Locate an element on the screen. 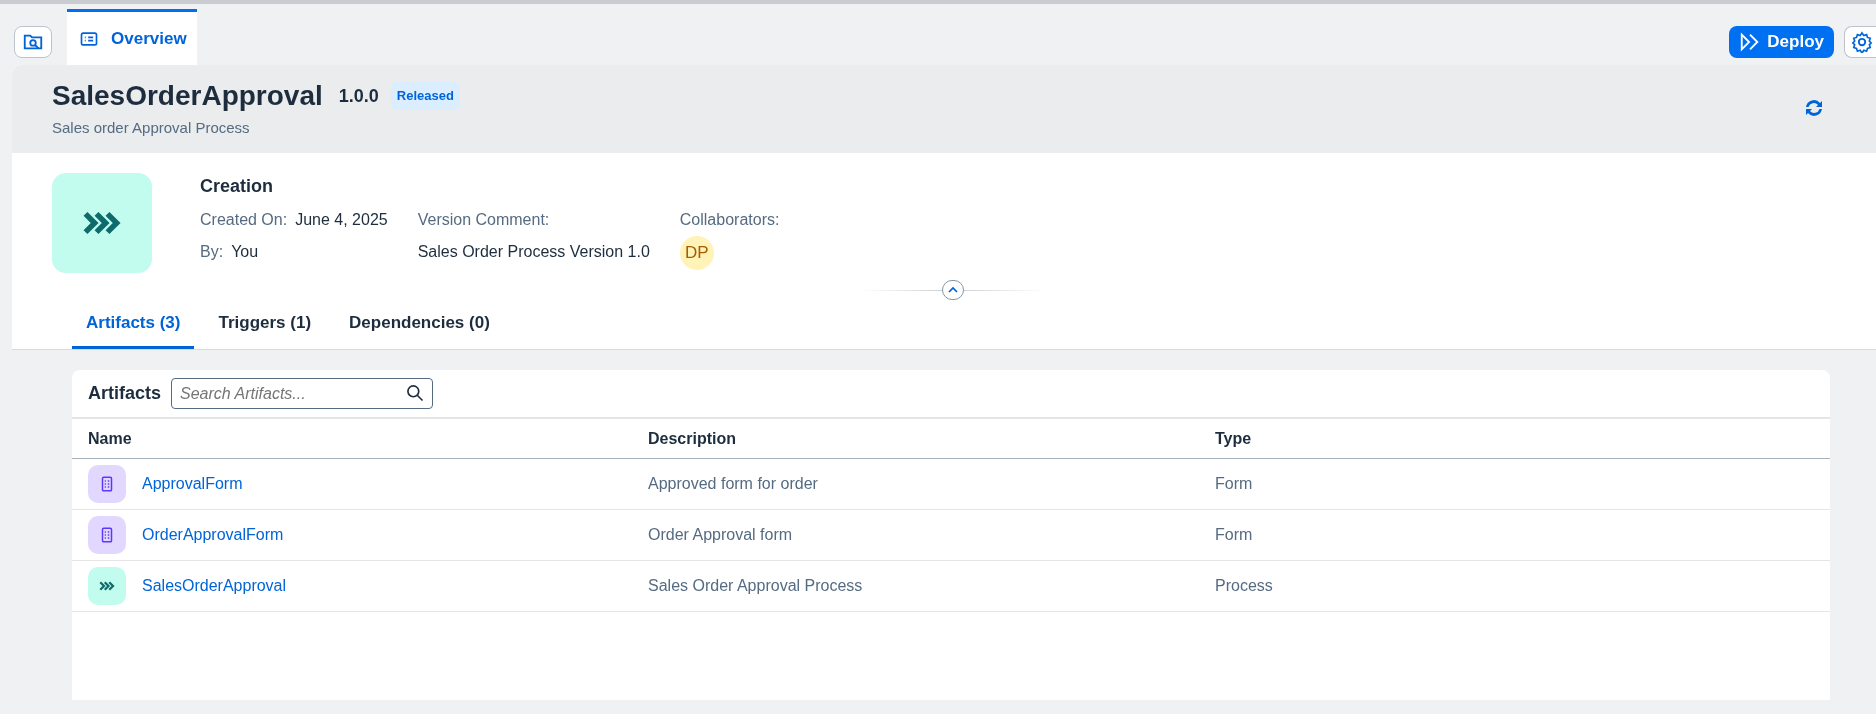  section-tab: Triggers (1) is located at coordinates (265, 324).